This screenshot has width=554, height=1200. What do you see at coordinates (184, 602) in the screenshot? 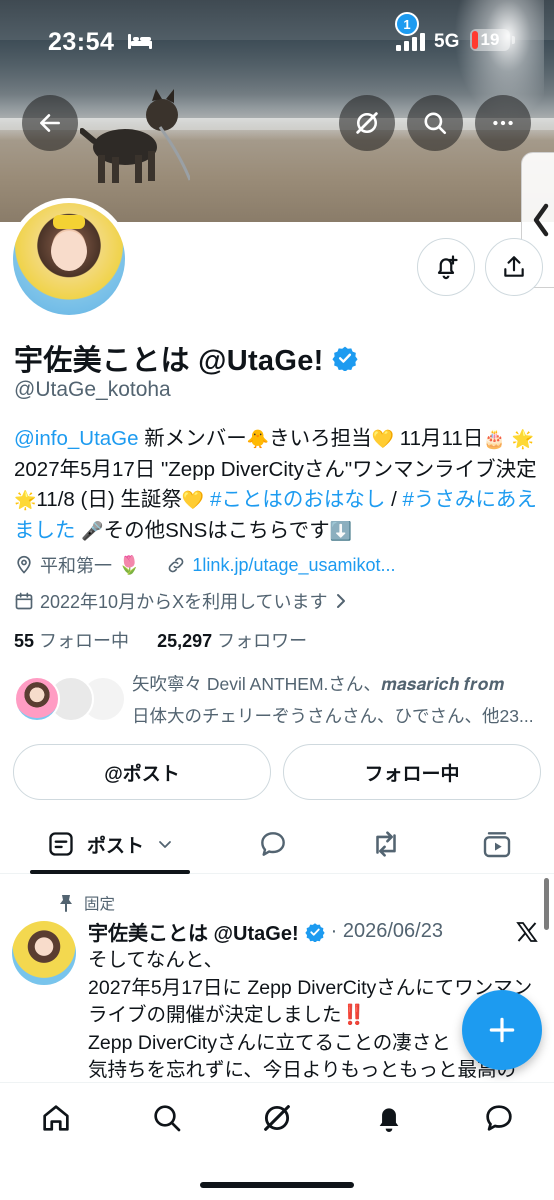
I see `profile-joined-date: 2022年10月からXを利用しています` at bounding box center [184, 602].